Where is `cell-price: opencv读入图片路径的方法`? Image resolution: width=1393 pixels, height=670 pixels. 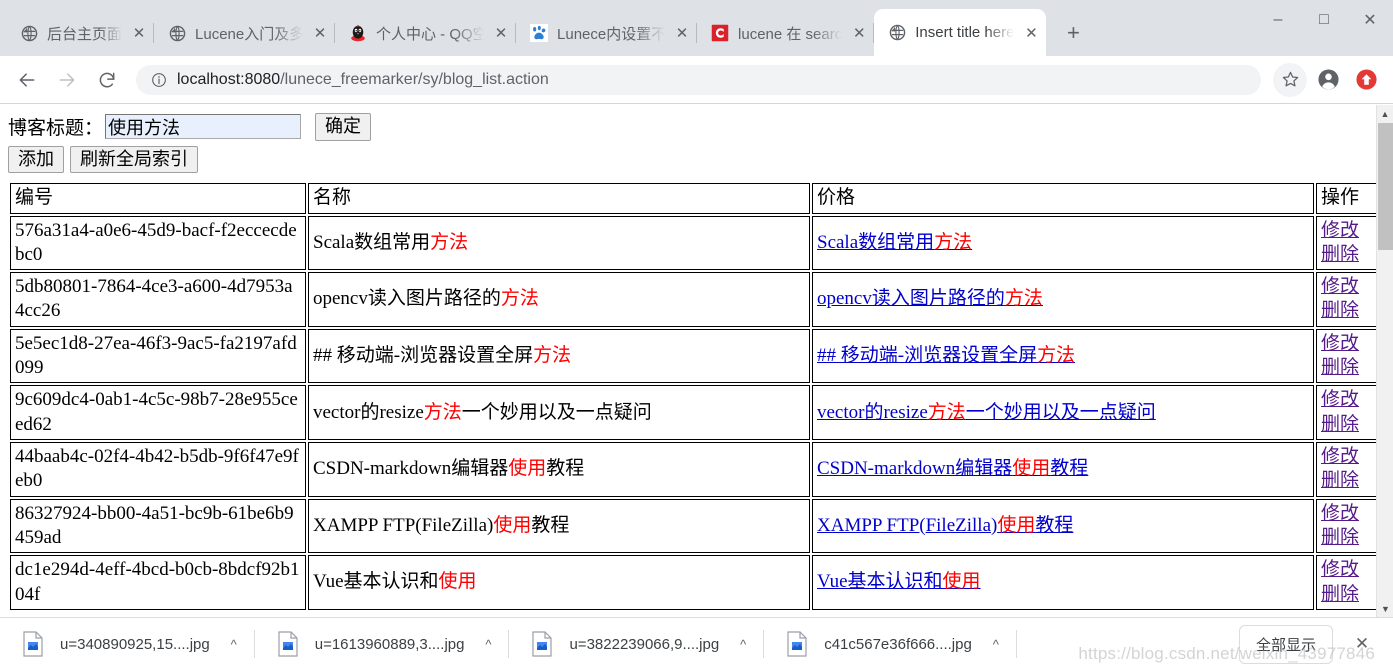
cell-price: opencv读入图片路径的方法 is located at coordinates (1063, 299).